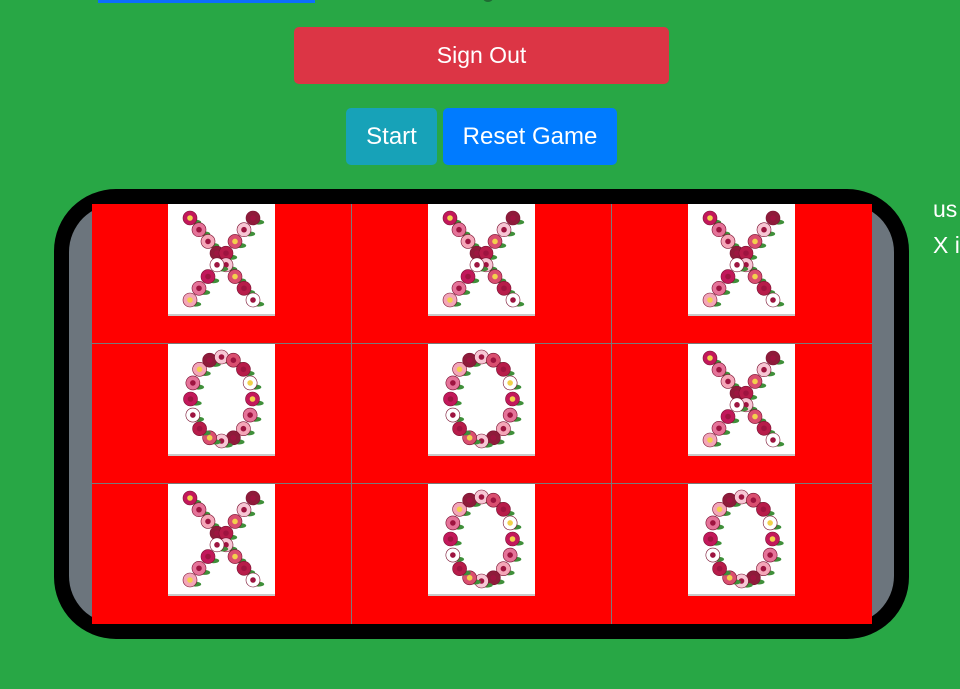 The height and width of the screenshot is (689, 960). I want to click on top-progress-bar, so click(206, 1).